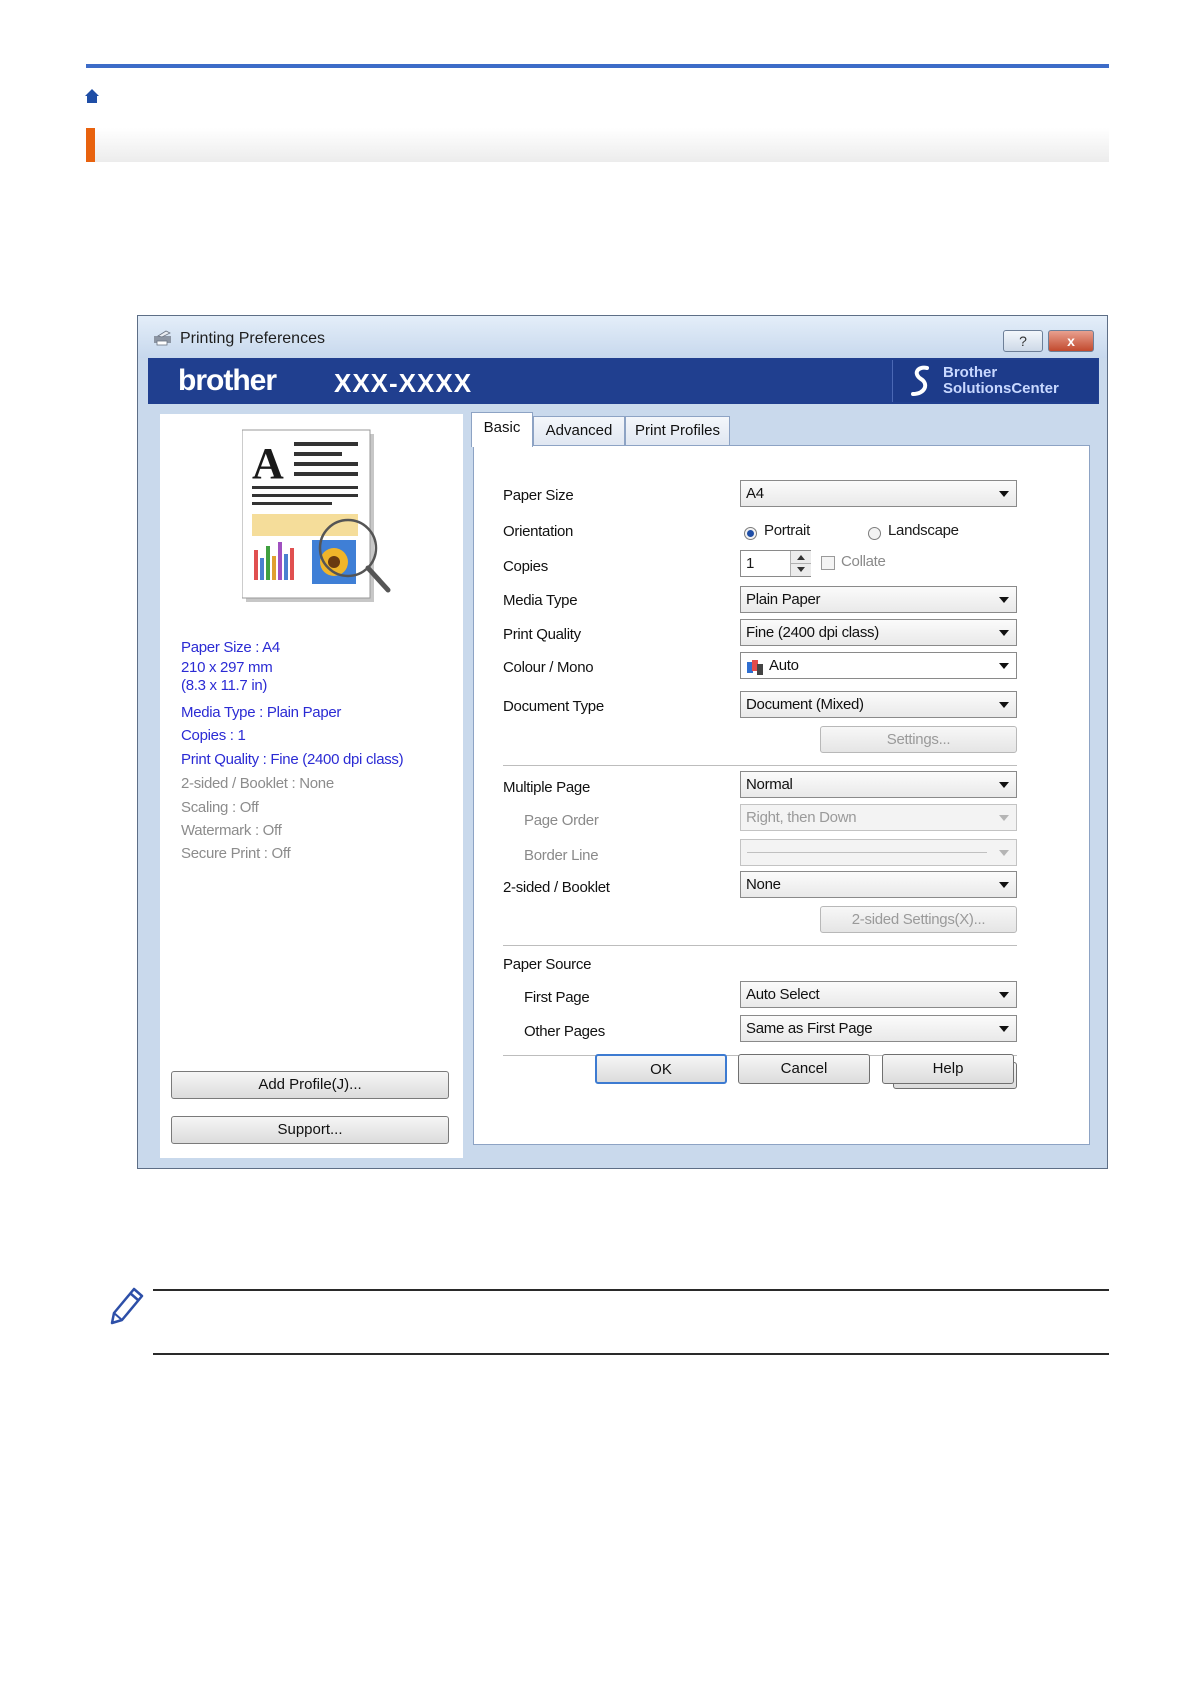  I want to click on first-page-select: Auto Select, so click(878, 994).